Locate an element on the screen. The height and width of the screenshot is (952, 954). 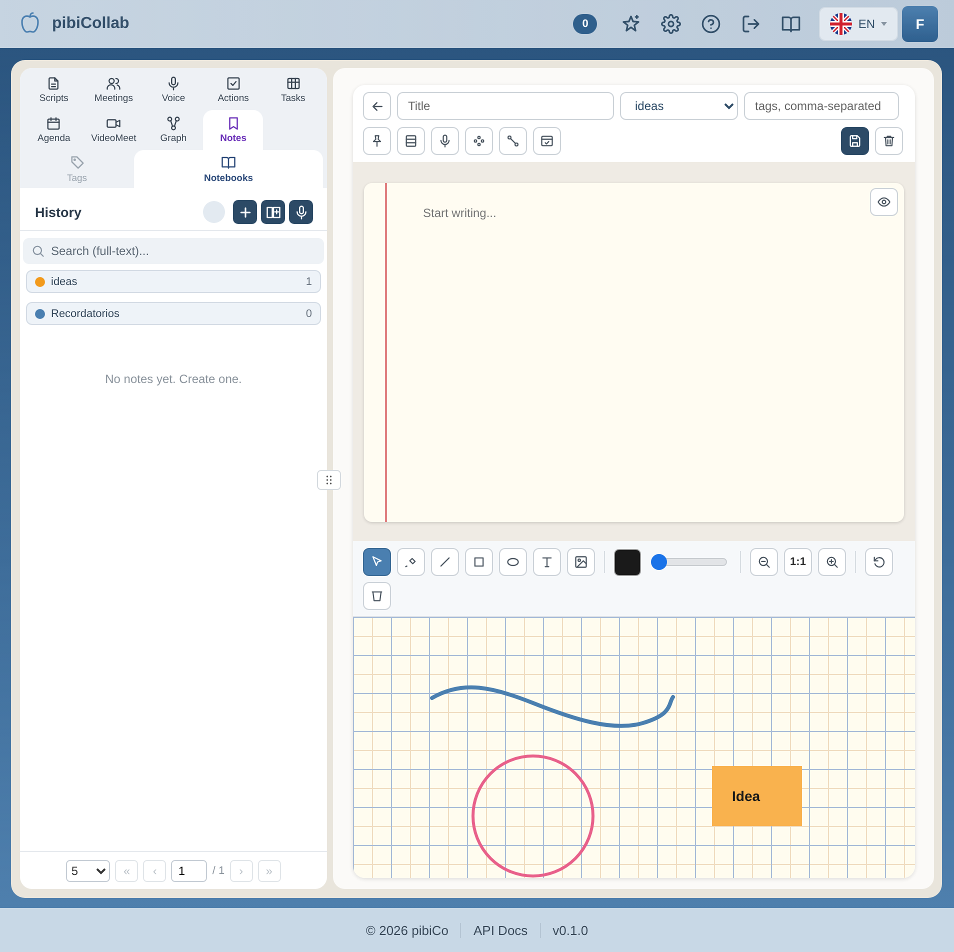
back-button is located at coordinates (377, 106).